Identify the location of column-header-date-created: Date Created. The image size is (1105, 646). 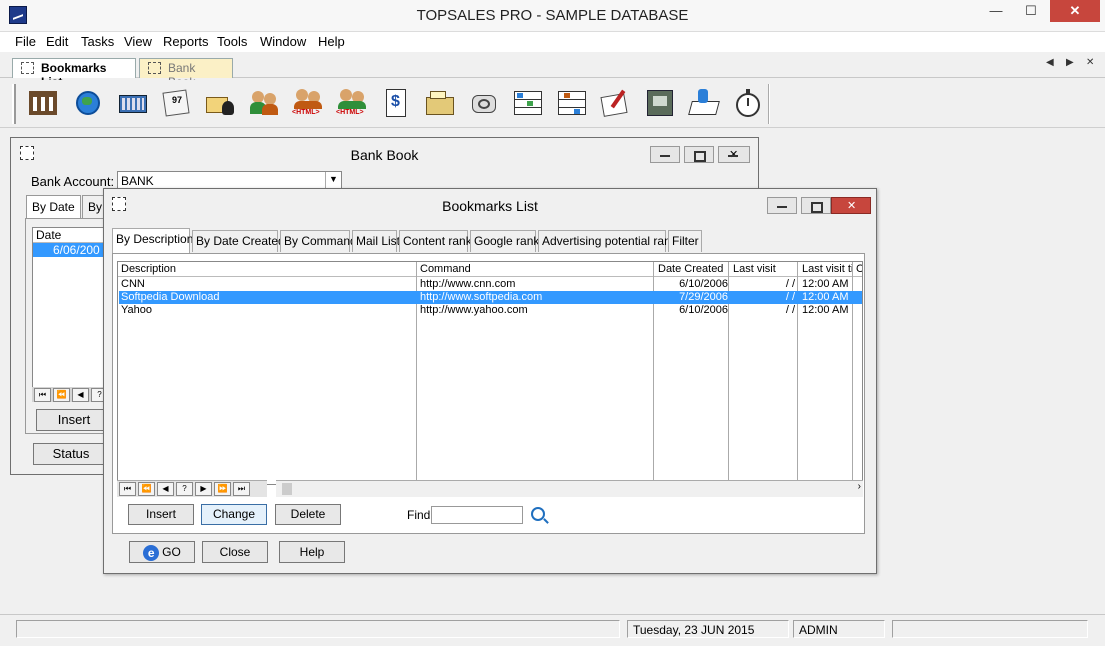
(690, 269).